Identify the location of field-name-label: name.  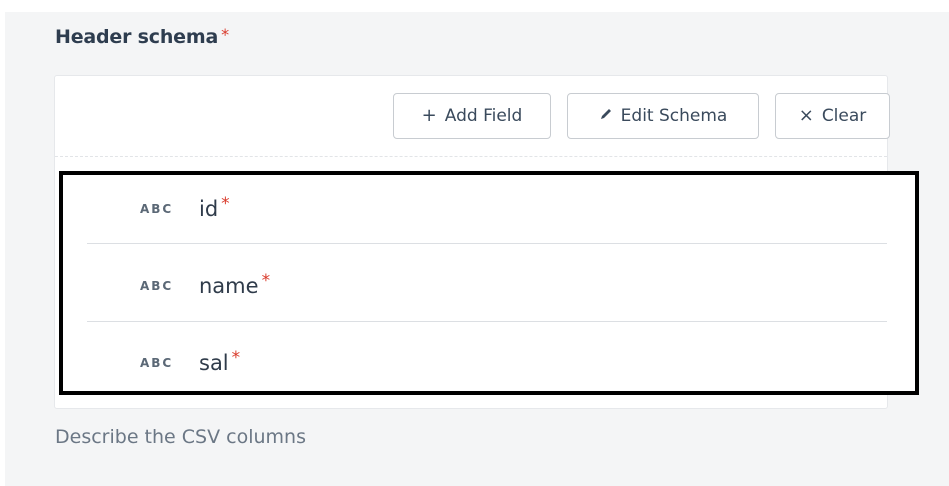
(229, 286).